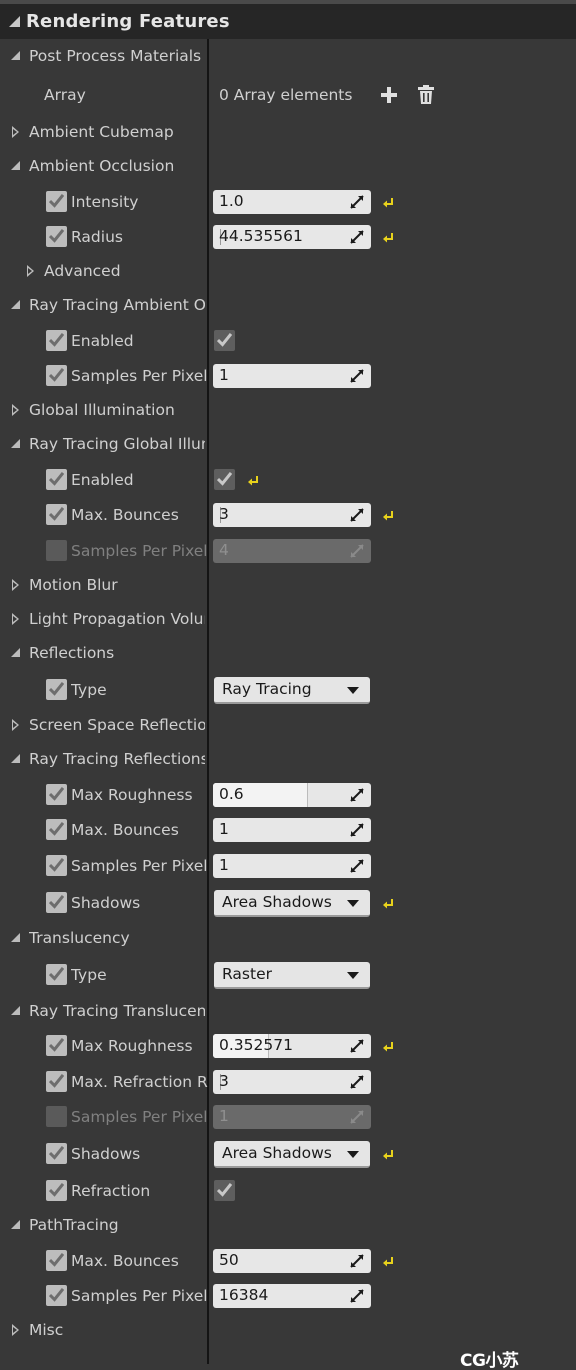  I want to click on property-rtao-enabled: Enabled, so click(288, 341).